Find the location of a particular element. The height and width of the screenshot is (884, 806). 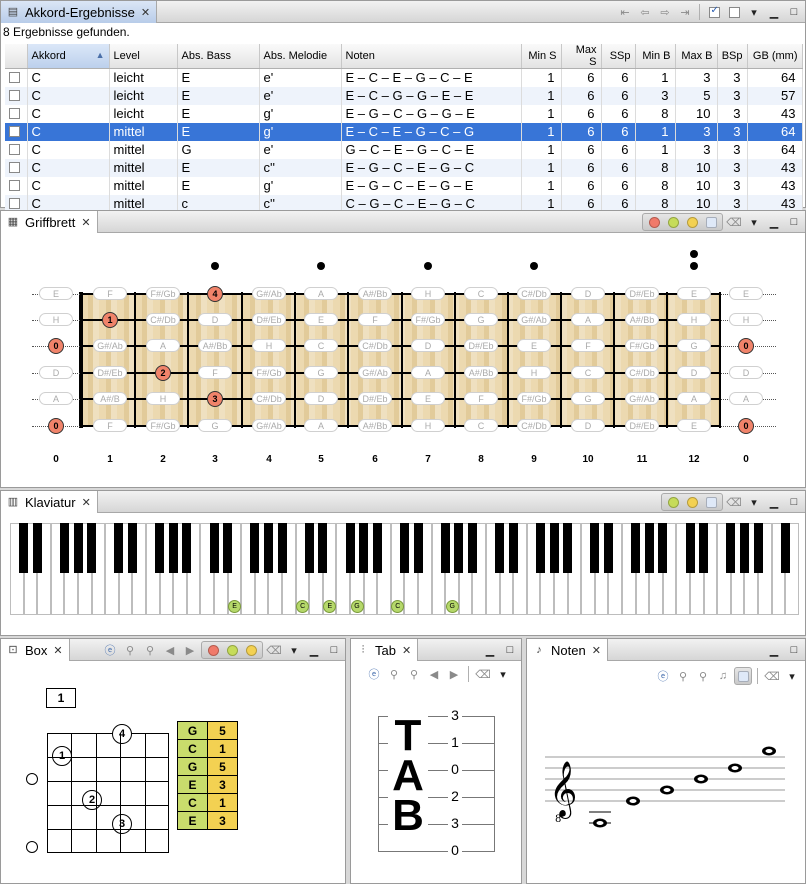

col-gb: GB (mm) is located at coordinates (775, 56).